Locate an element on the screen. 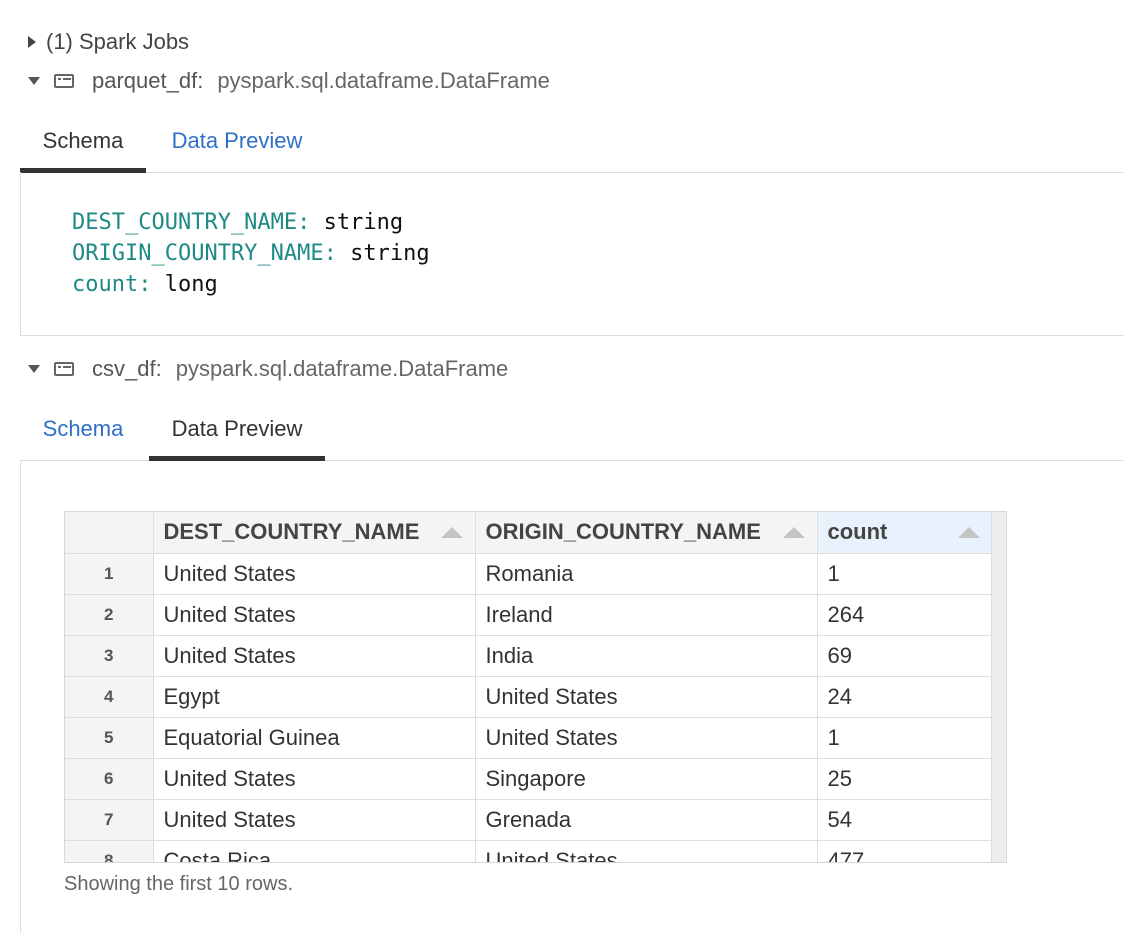  row-number: 3 is located at coordinates (109, 656).